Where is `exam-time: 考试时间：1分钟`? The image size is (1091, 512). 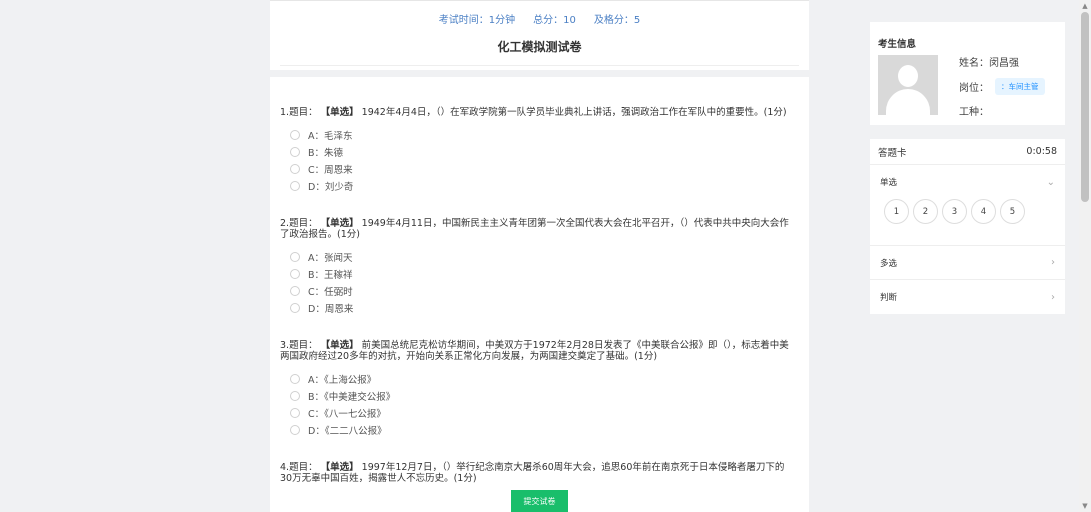 exam-time: 考试时间：1分钟 is located at coordinates (477, 20).